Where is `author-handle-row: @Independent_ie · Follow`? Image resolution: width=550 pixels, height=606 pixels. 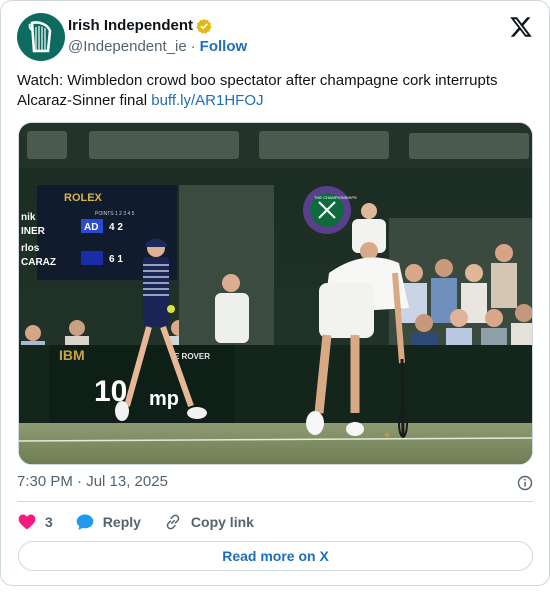
author-handle-row: @Independent_ie · Follow is located at coordinates (157, 46).